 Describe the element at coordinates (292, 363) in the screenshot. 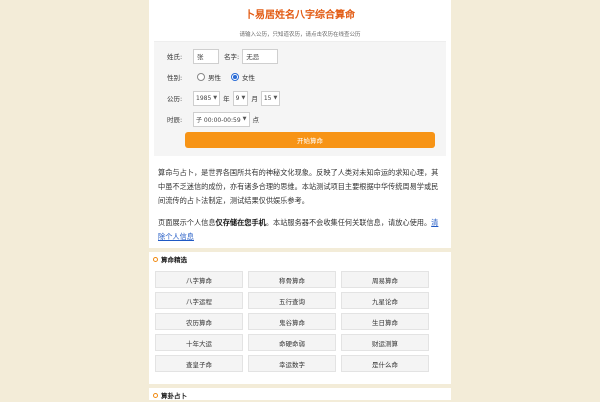

I see `fortune-item: 幸运数字` at that location.